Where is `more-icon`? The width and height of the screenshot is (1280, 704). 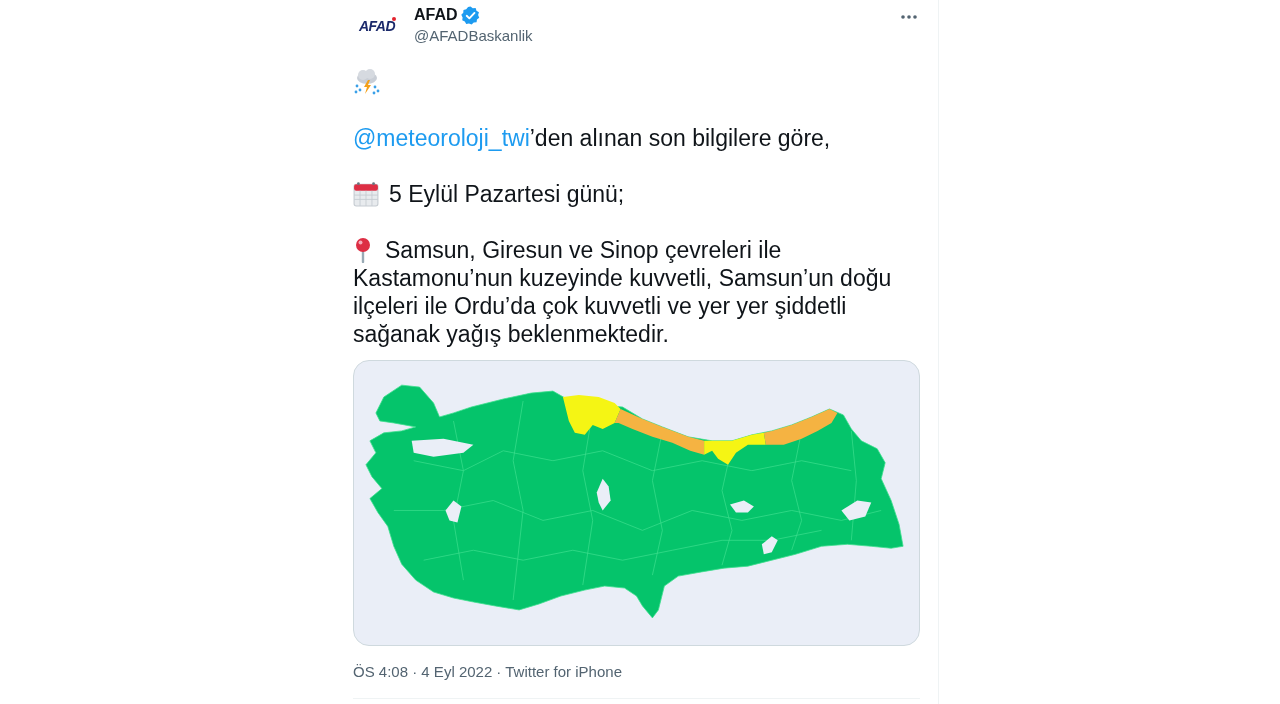 more-icon is located at coordinates (909, 17).